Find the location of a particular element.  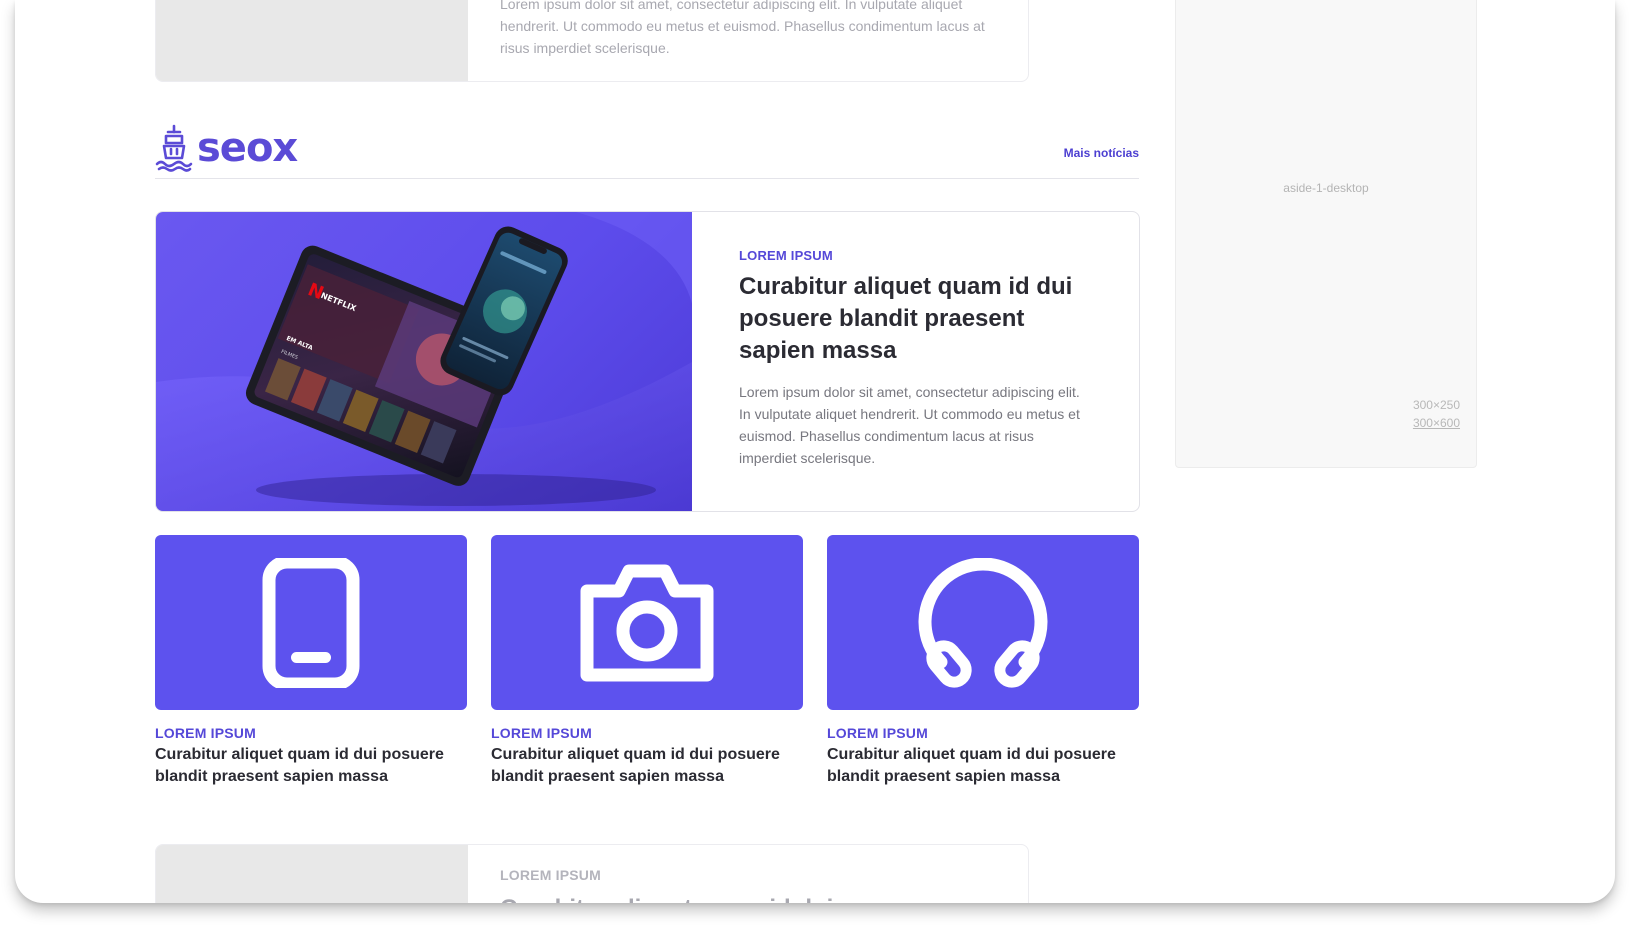

brand-name: seox is located at coordinates (247, 148).